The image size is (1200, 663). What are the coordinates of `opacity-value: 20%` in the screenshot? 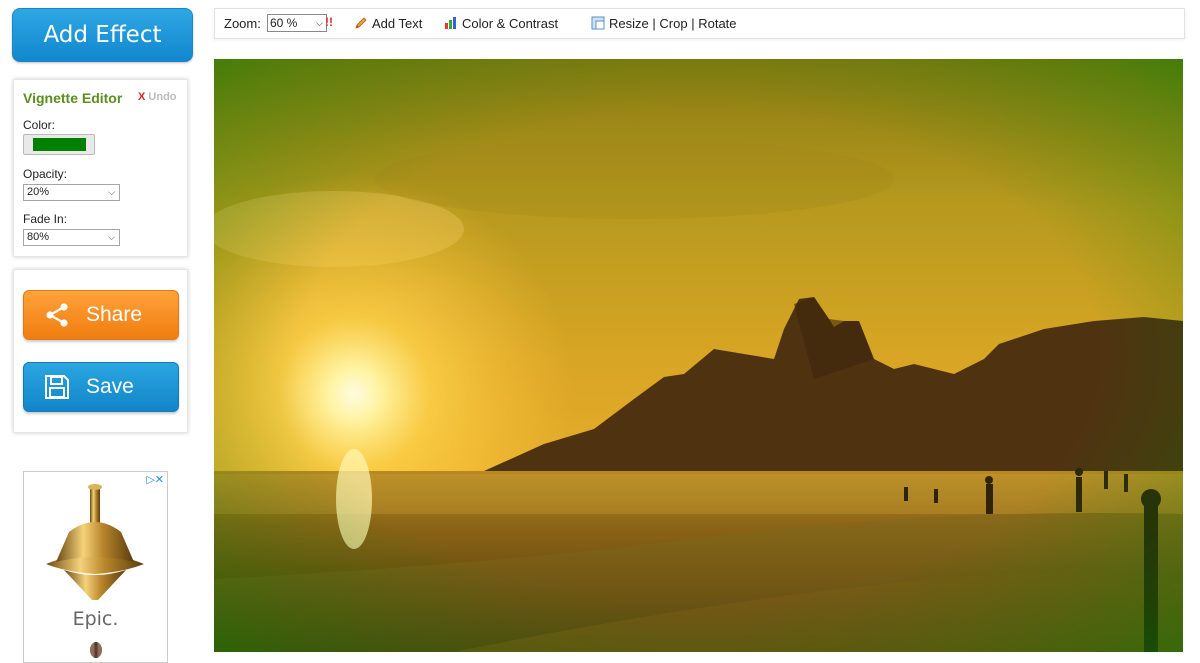 It's located at (38, 192).